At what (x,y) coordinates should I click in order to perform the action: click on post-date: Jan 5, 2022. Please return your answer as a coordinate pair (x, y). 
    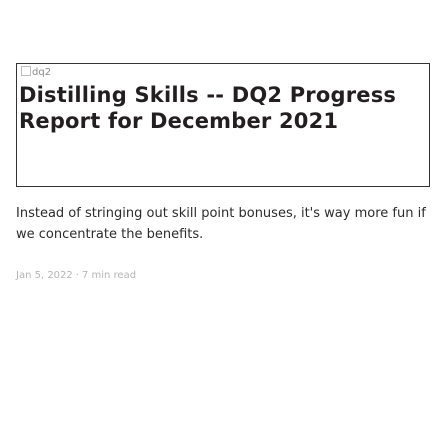
    Looking at the image, I should click on (44, 275).